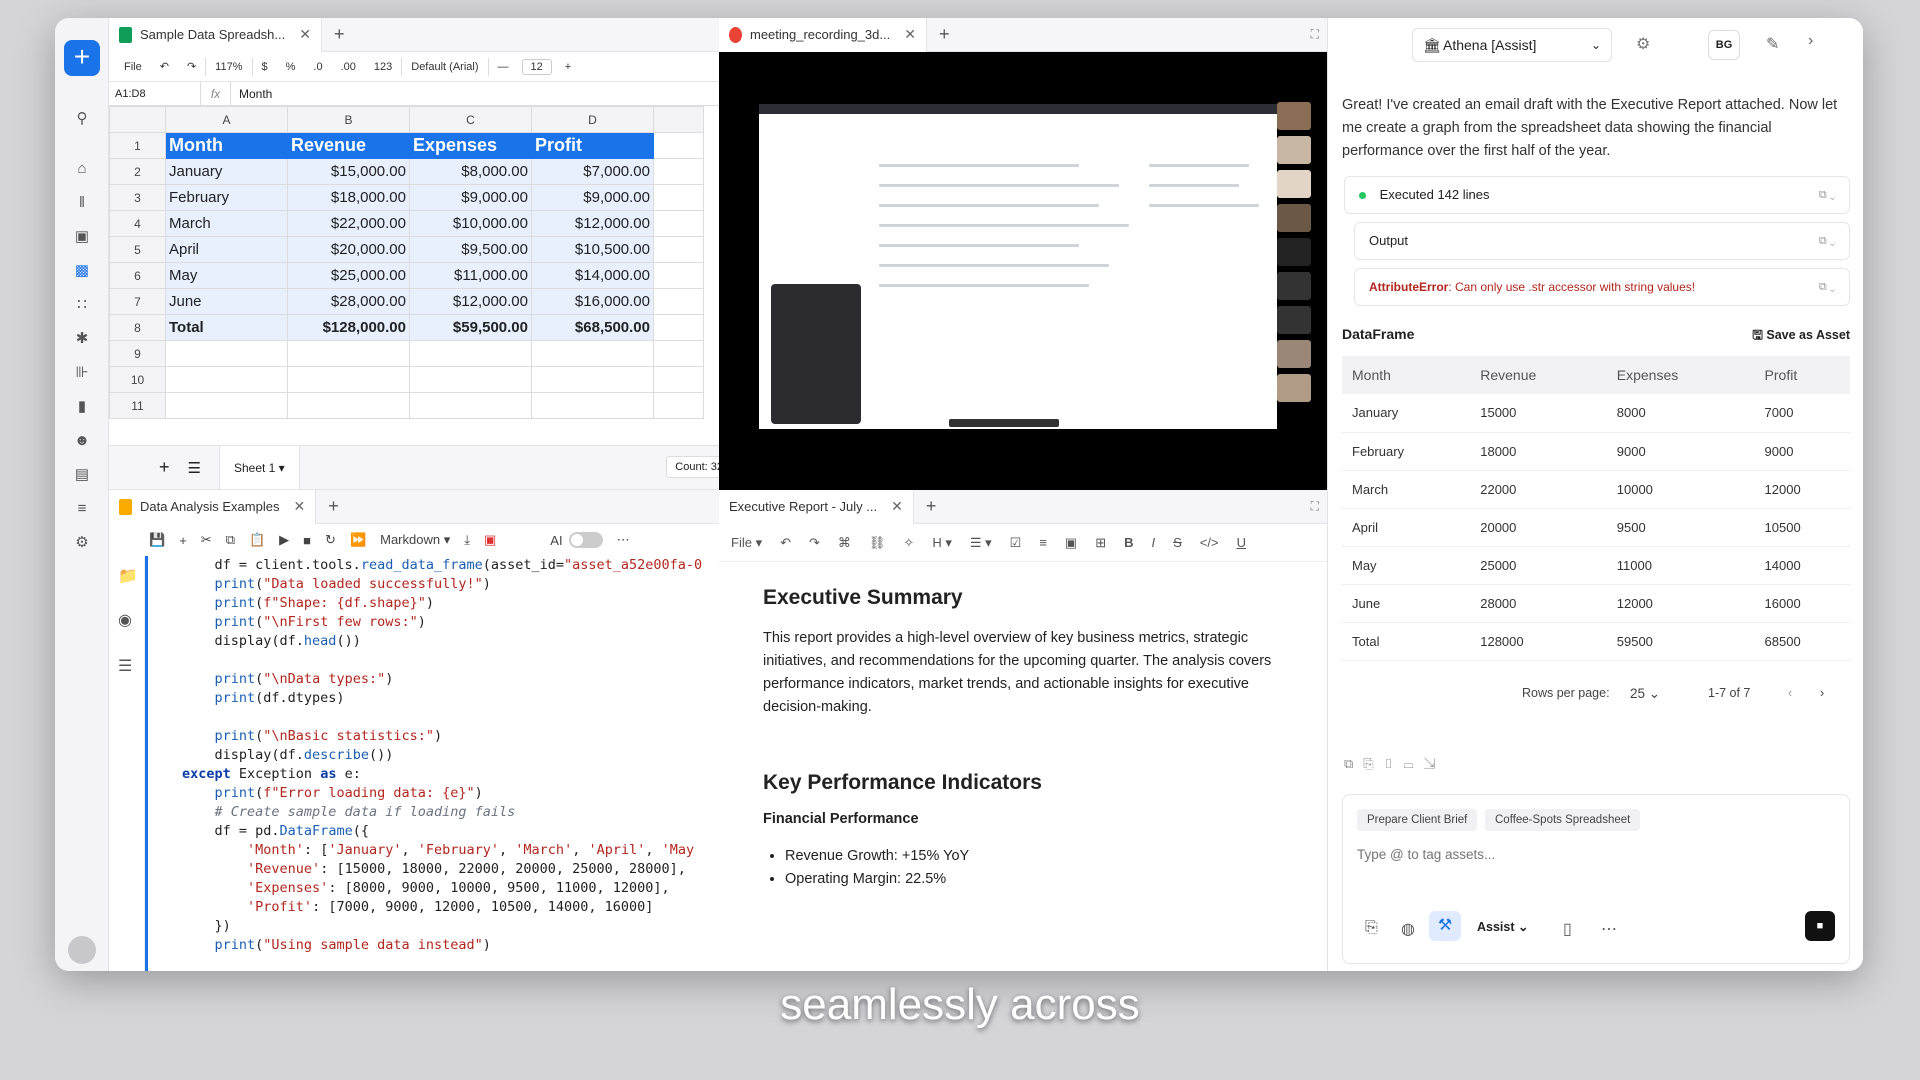 This screenshot has width=1920, height=1080. I want to click on next-page-icon: ›, so click(1822, 693).